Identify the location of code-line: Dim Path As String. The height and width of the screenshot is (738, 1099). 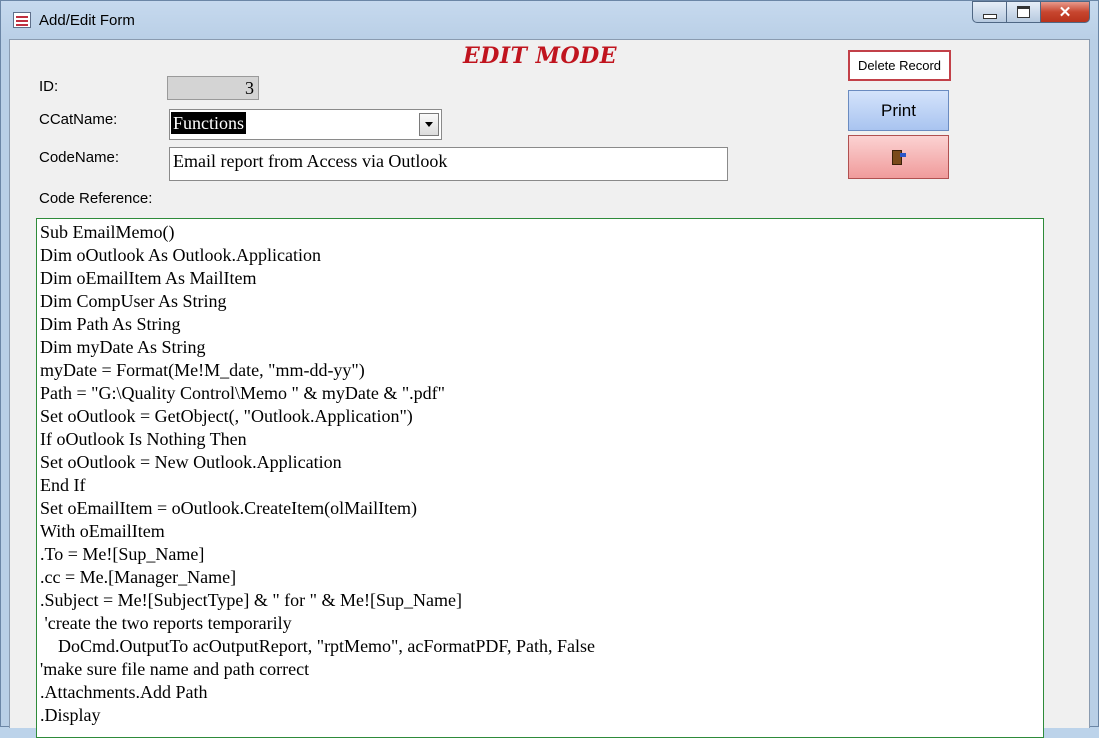
(110, 324).